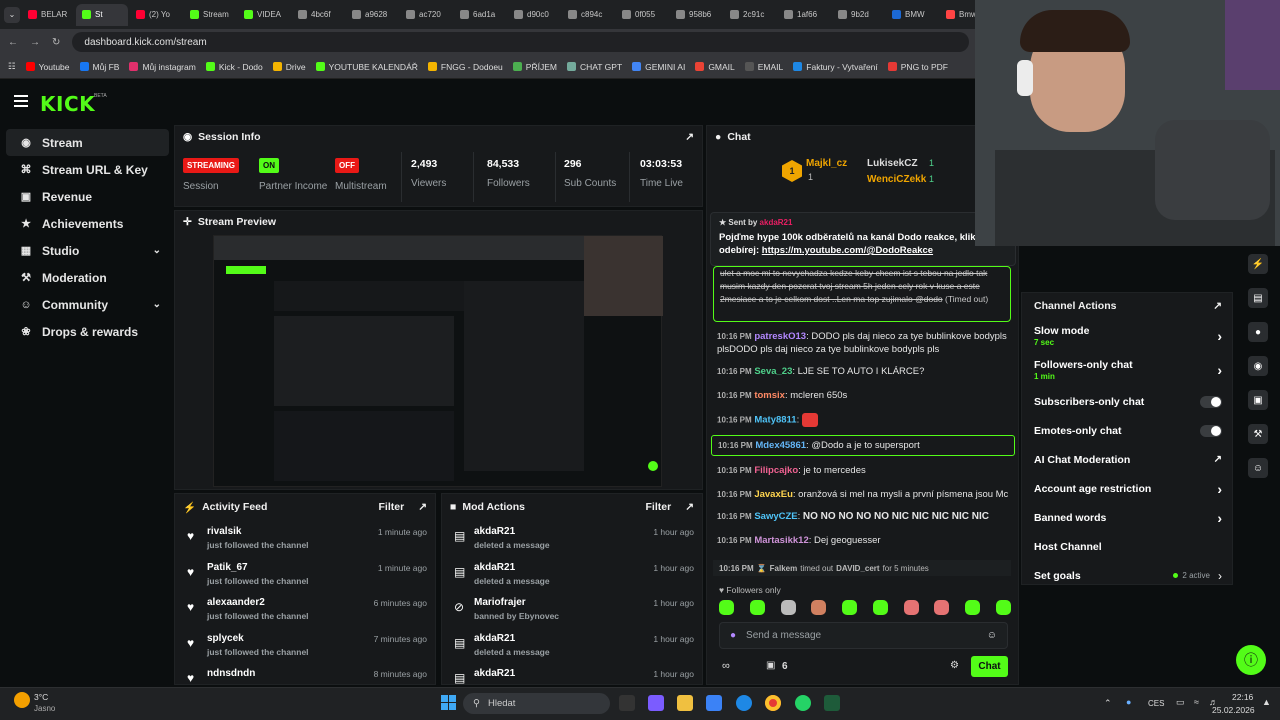  Describe the element at coordinates (1211, 401) in the screenshot. I see `toggle-switch` at that location.